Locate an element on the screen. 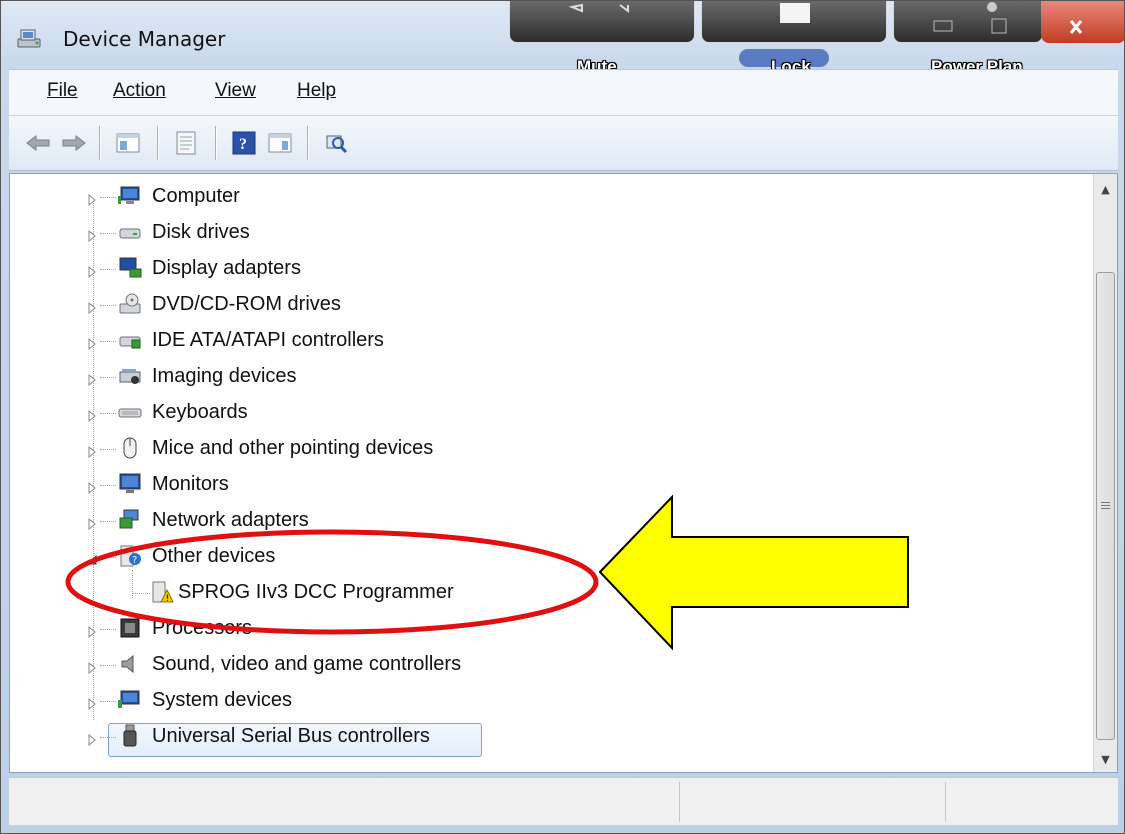 The image size is (1125, 834). tree-category-item: Display adapters is located at coordinates (510, 269).